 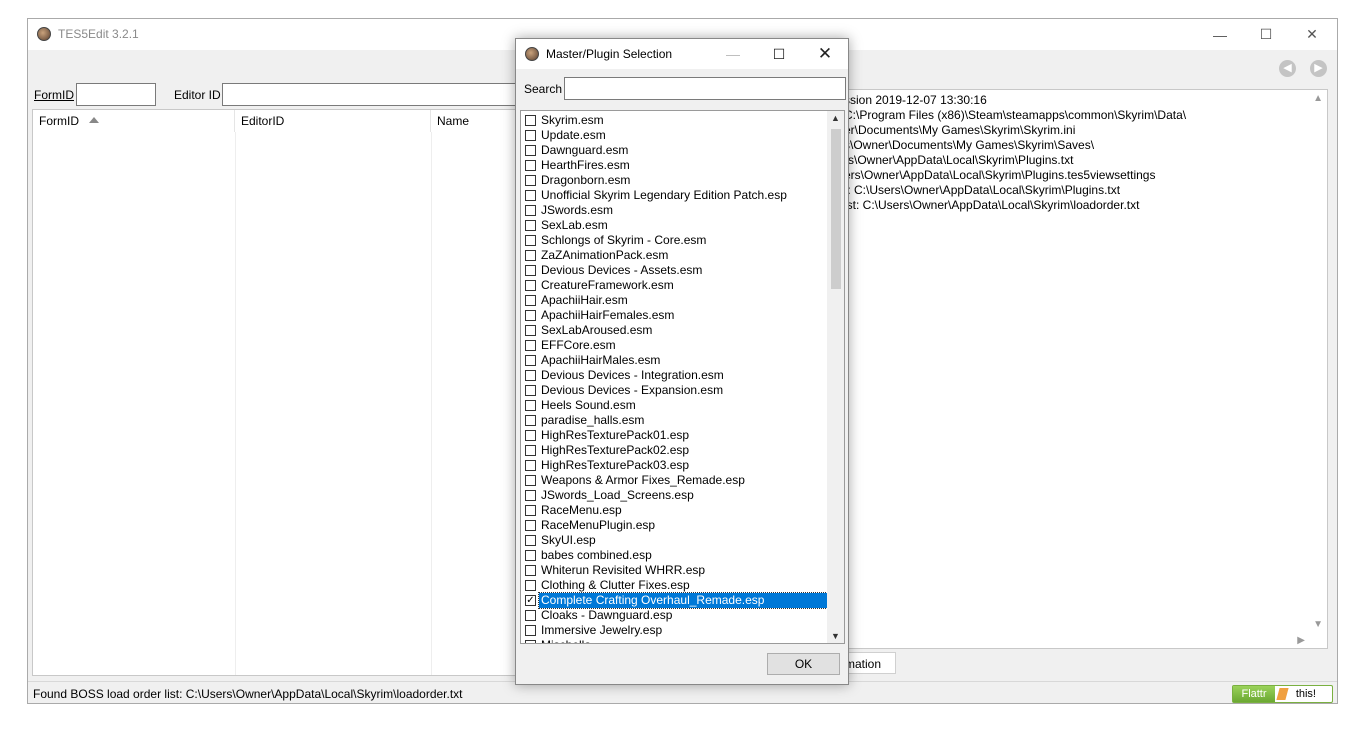 I want to click on plugin-item: Clothing & Clutter Fixes.esp, so click(x=674, y=585).